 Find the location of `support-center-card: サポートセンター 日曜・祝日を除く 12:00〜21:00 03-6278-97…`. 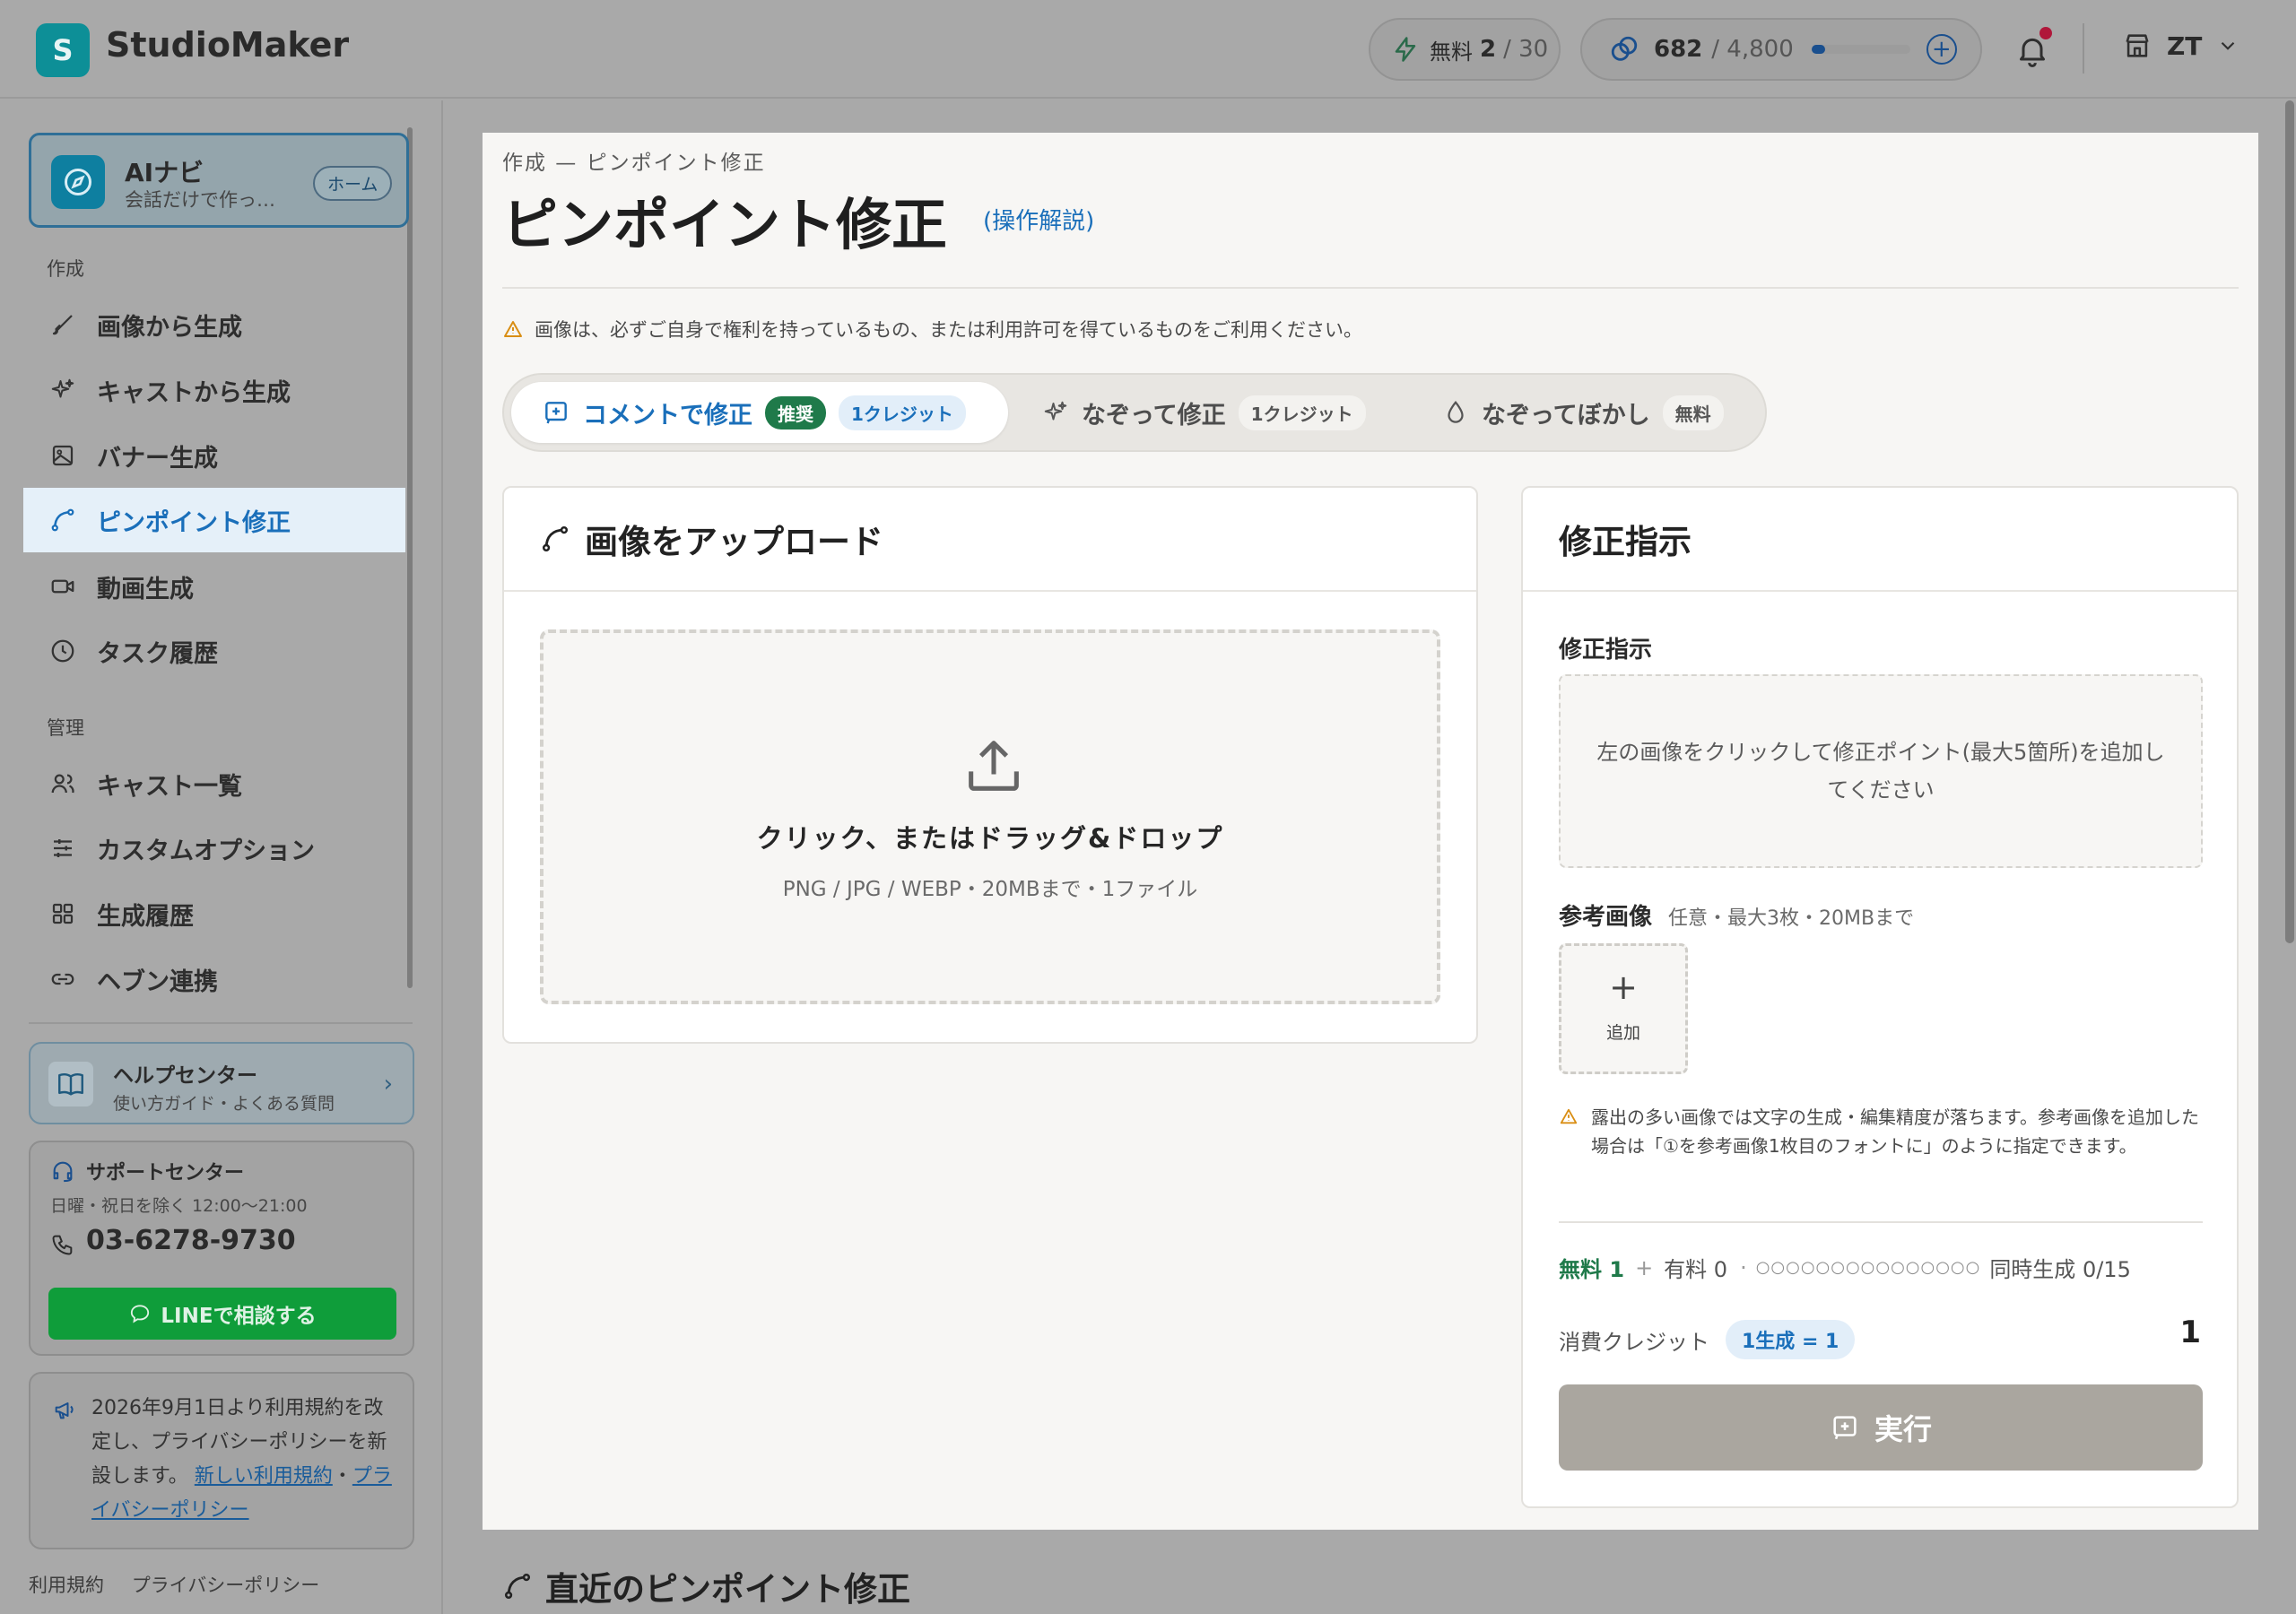

support-center-card: サポートセンター 日曜・祝日を除く 12:00〜21:00 03-6278-97… is located at coordinates (221, 1248).